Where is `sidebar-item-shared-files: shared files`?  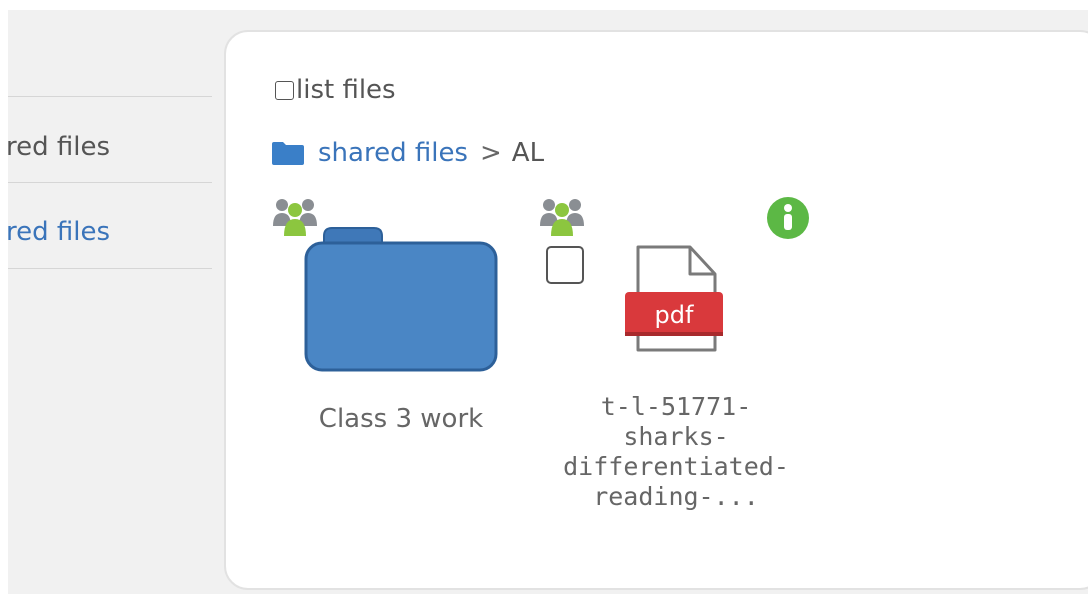 sidebar-item-shared-files: shared files is located at coordinates (110, 147).